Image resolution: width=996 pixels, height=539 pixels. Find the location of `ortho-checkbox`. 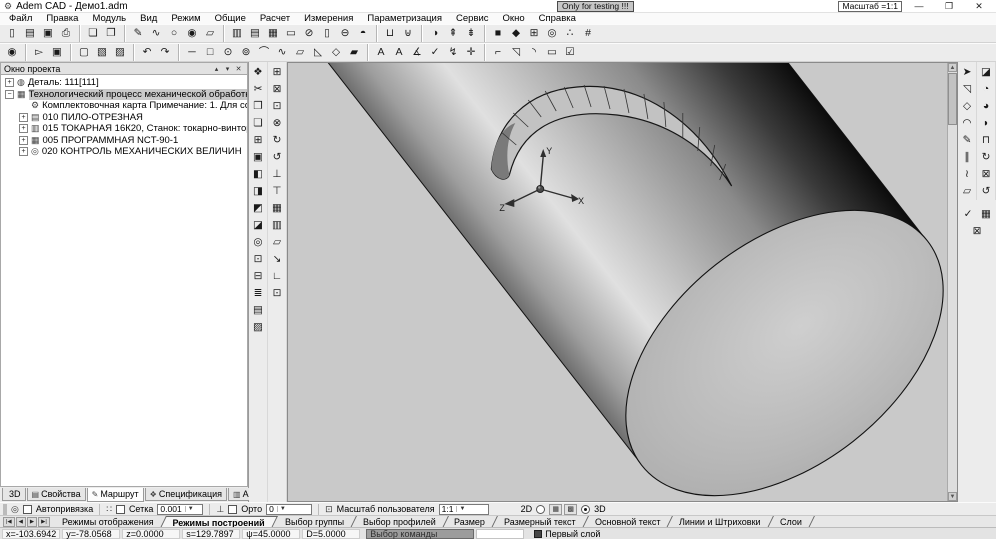

ortho-checkbox is located at coordinates (233, 509).